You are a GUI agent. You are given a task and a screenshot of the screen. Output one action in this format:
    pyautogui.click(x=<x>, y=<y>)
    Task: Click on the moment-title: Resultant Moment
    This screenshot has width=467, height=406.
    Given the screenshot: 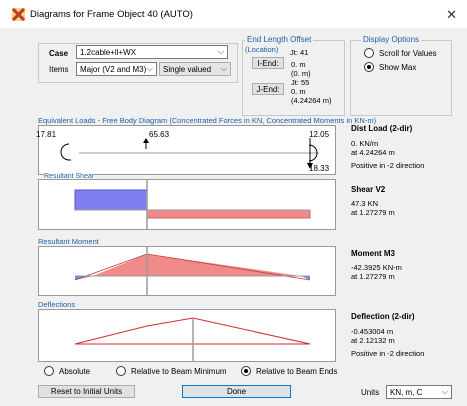 What is the action you would take?
    pyautogui.click(x=68, y=241)
    